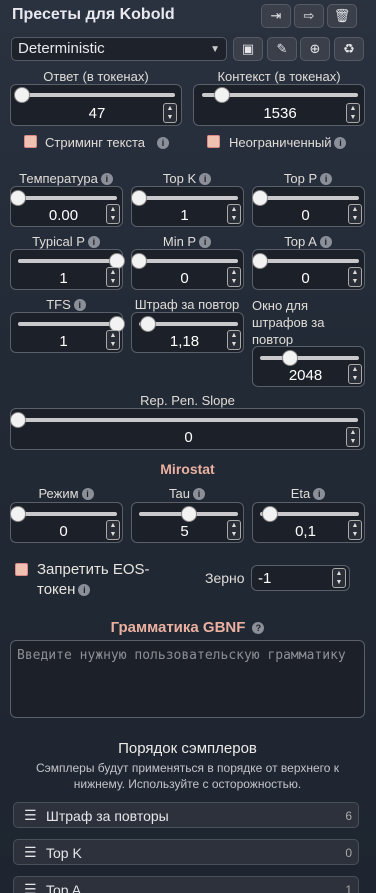 The image size is (376, 893). What do you see at coordinates (280, 113) in the screenshot?
I see `context-value: 1536` at bounding box center [280, 113].